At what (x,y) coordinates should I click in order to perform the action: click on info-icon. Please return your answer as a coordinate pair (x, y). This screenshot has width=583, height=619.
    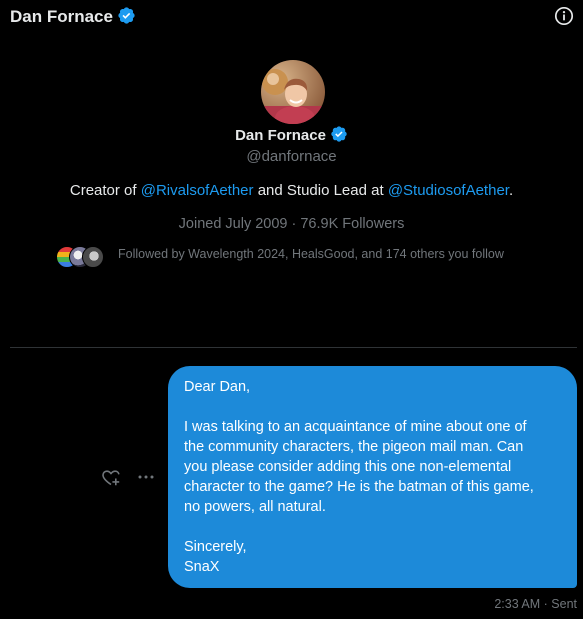
    Looking at the image, I should click on (564, 16).